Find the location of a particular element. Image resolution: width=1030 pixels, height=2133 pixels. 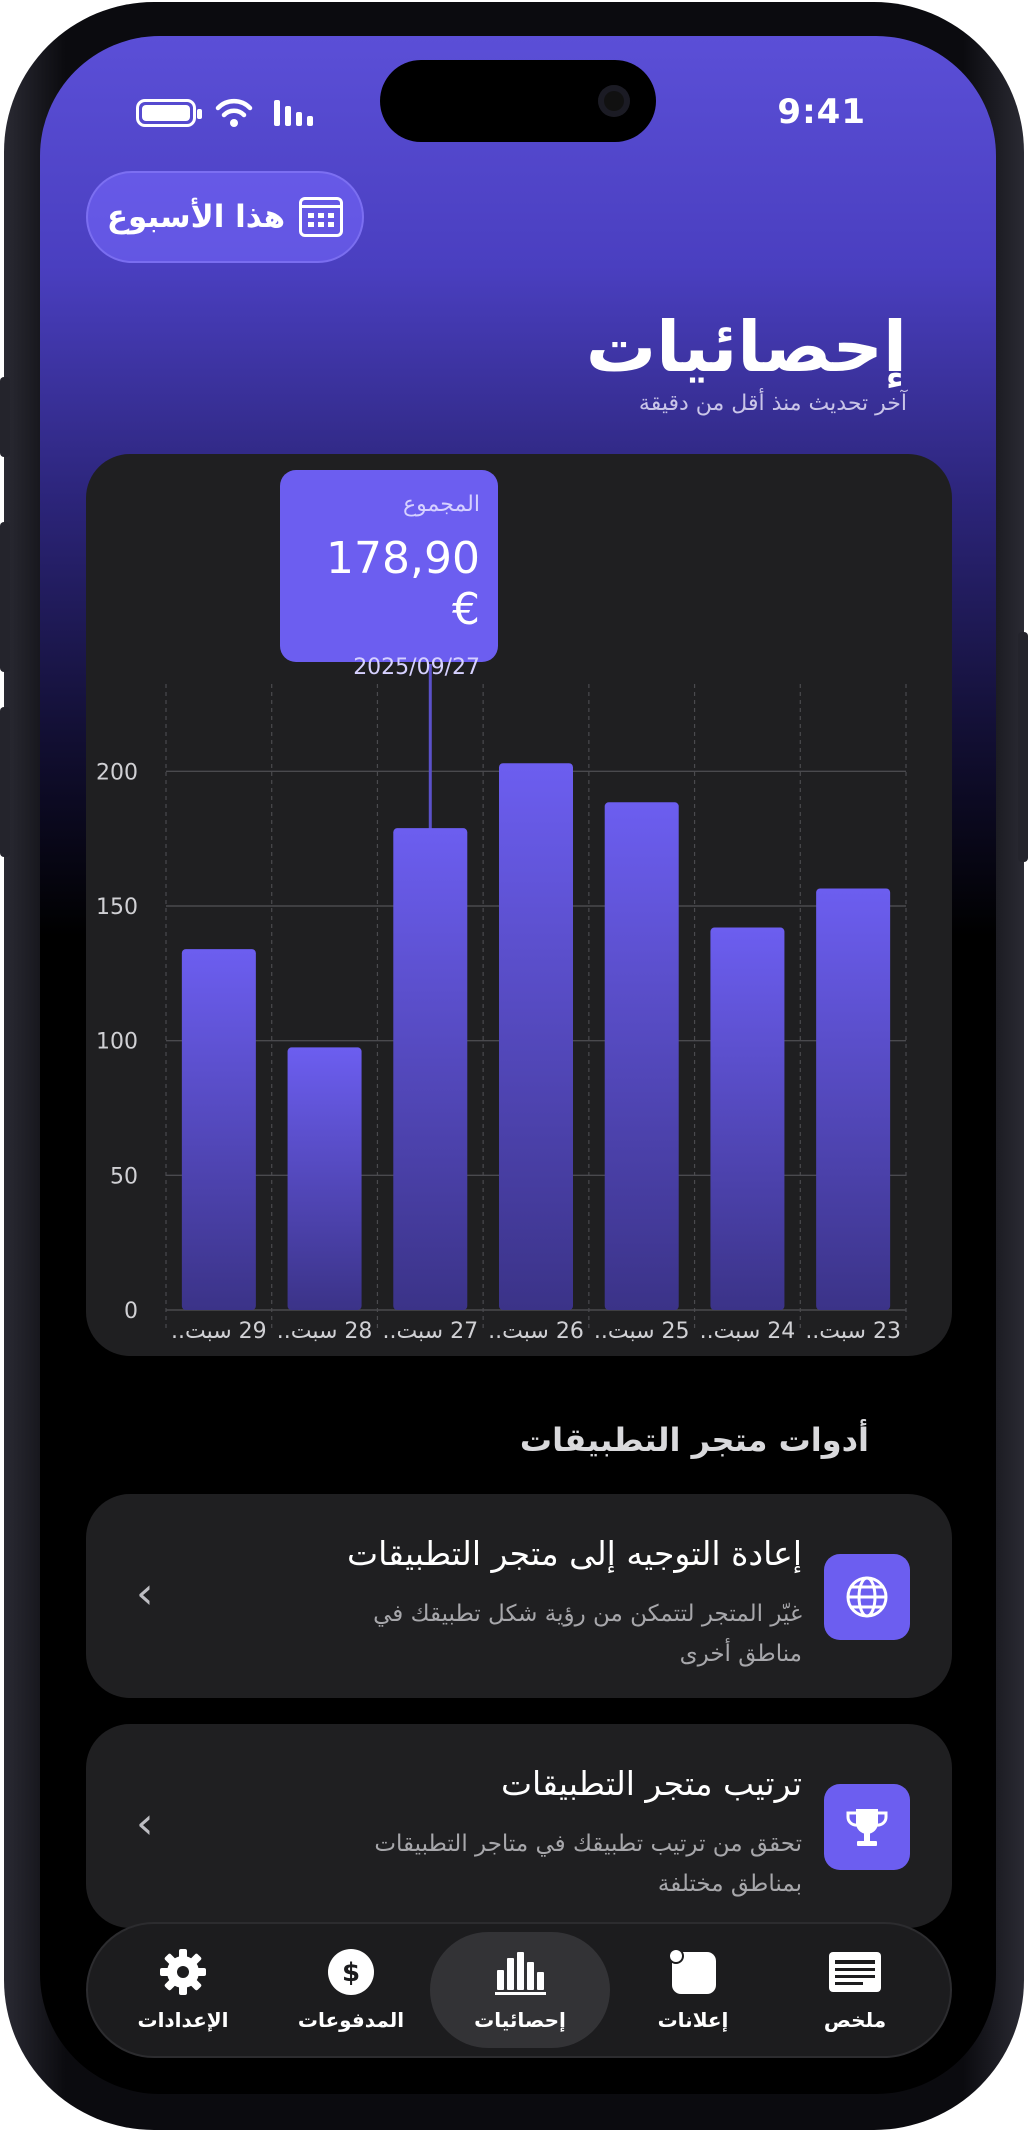

trophy-icon is located at coordinates (867, 1827).